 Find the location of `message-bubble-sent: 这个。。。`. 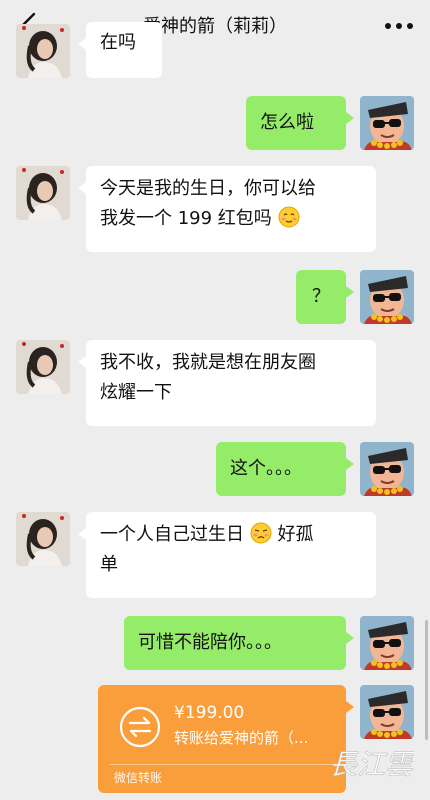

message-bubble-sent: 这个。。。 is located at coordinates (285, 469).